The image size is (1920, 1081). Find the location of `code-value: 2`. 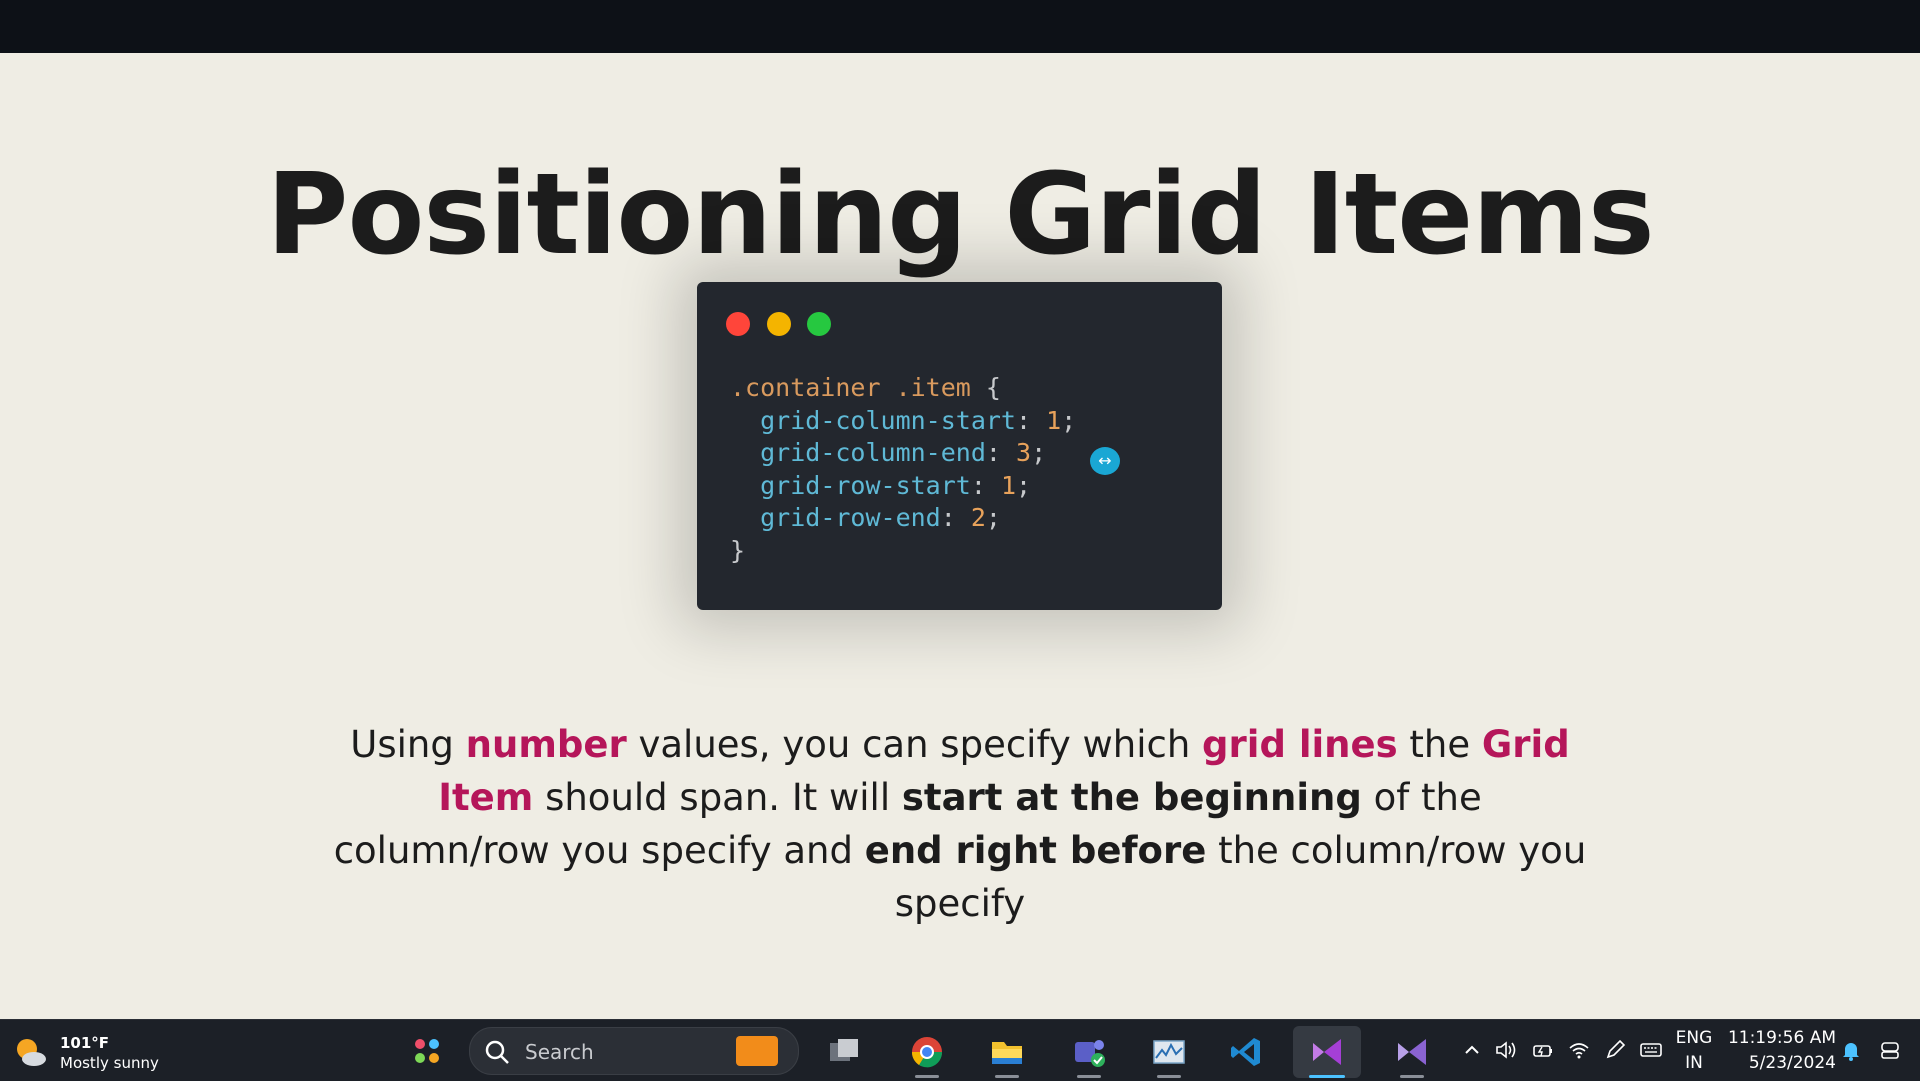

code-value: 2 is located at coordinates (978, 518).